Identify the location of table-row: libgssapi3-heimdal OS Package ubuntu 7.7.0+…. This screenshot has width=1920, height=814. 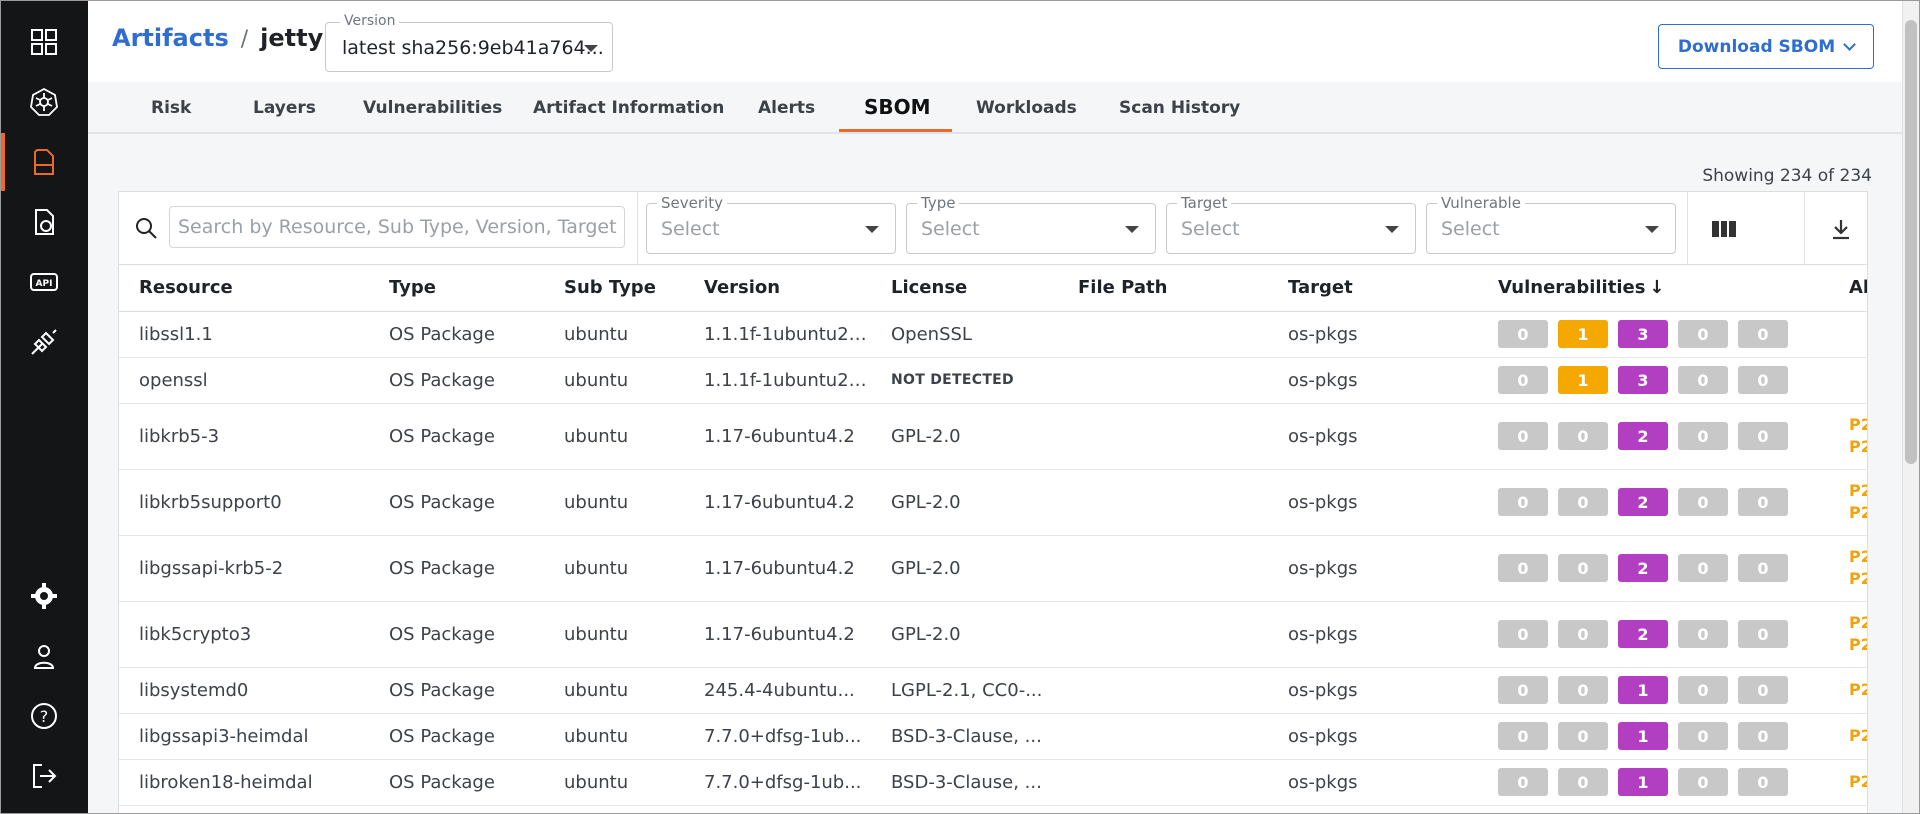
(993, 736).